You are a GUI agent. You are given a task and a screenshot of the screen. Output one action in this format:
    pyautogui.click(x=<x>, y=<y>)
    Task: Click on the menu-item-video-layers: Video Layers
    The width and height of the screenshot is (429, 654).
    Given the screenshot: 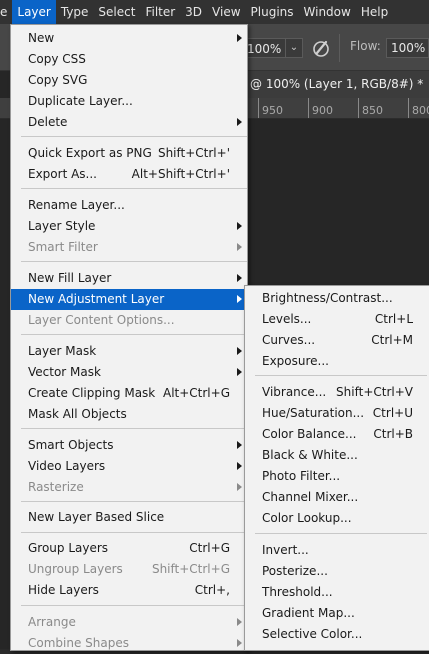 What is the action you would take?
    pyautogui.click(x=129, y=466)
    